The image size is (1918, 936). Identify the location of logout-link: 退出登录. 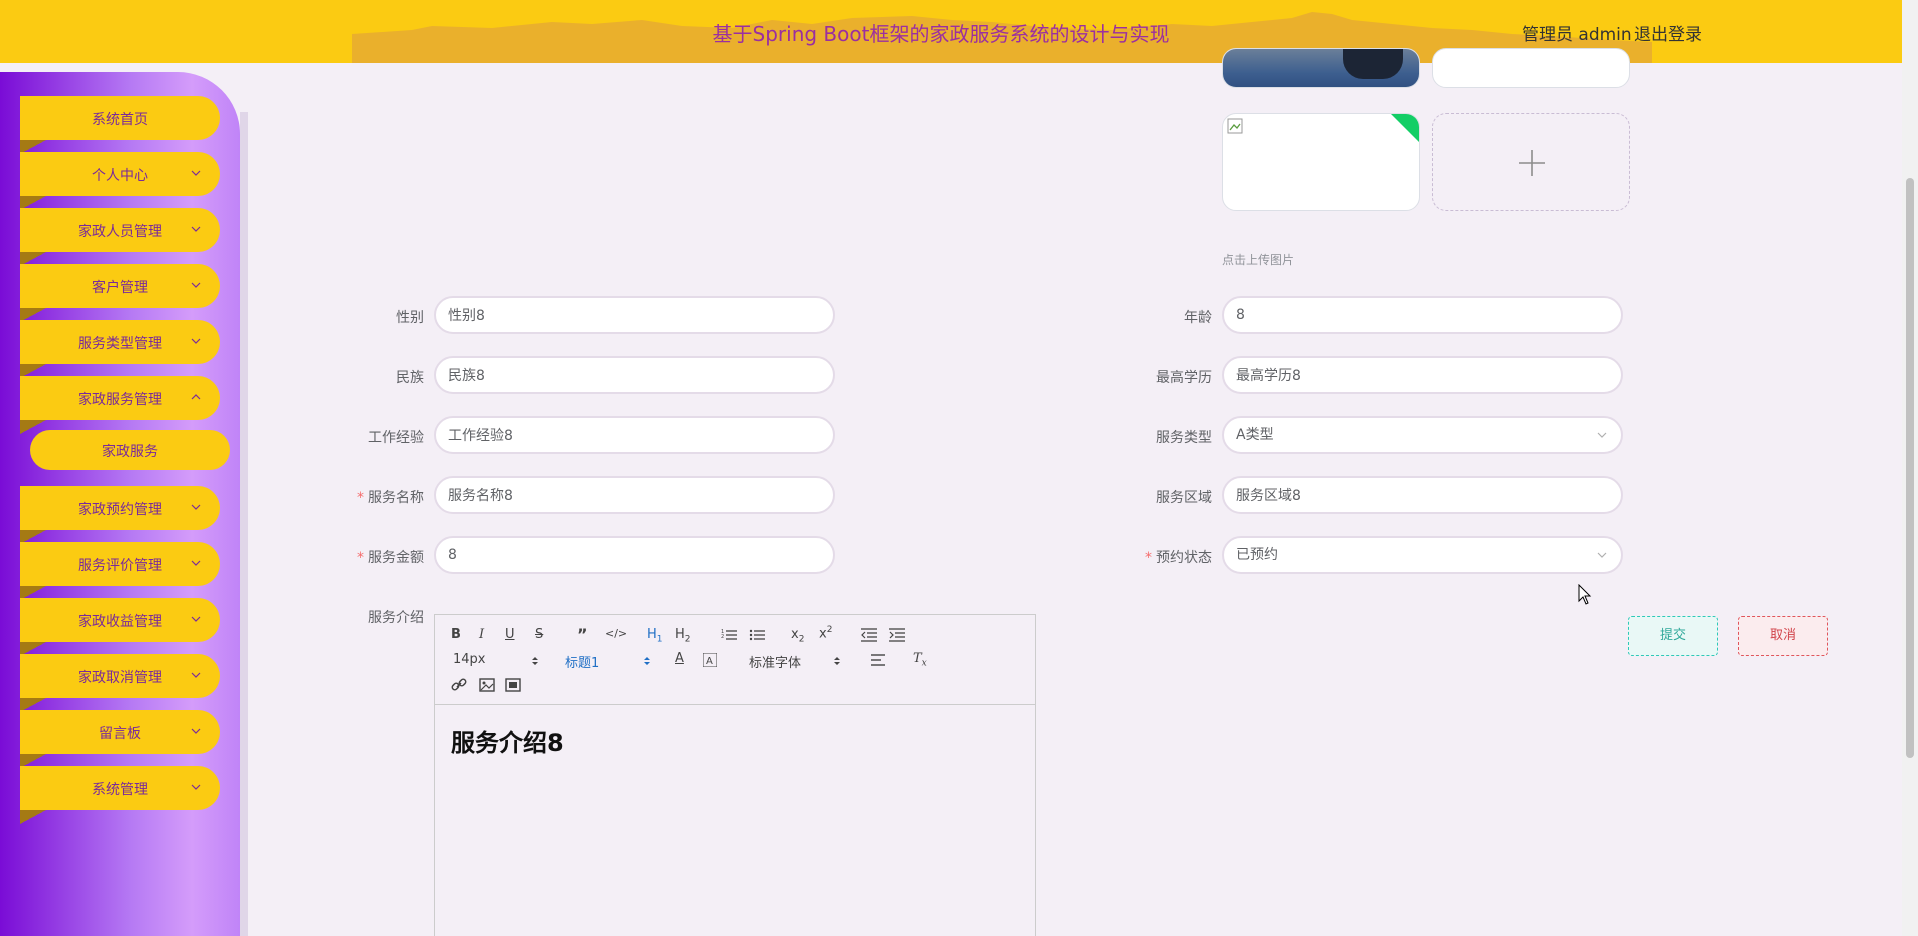
(1668, 32).